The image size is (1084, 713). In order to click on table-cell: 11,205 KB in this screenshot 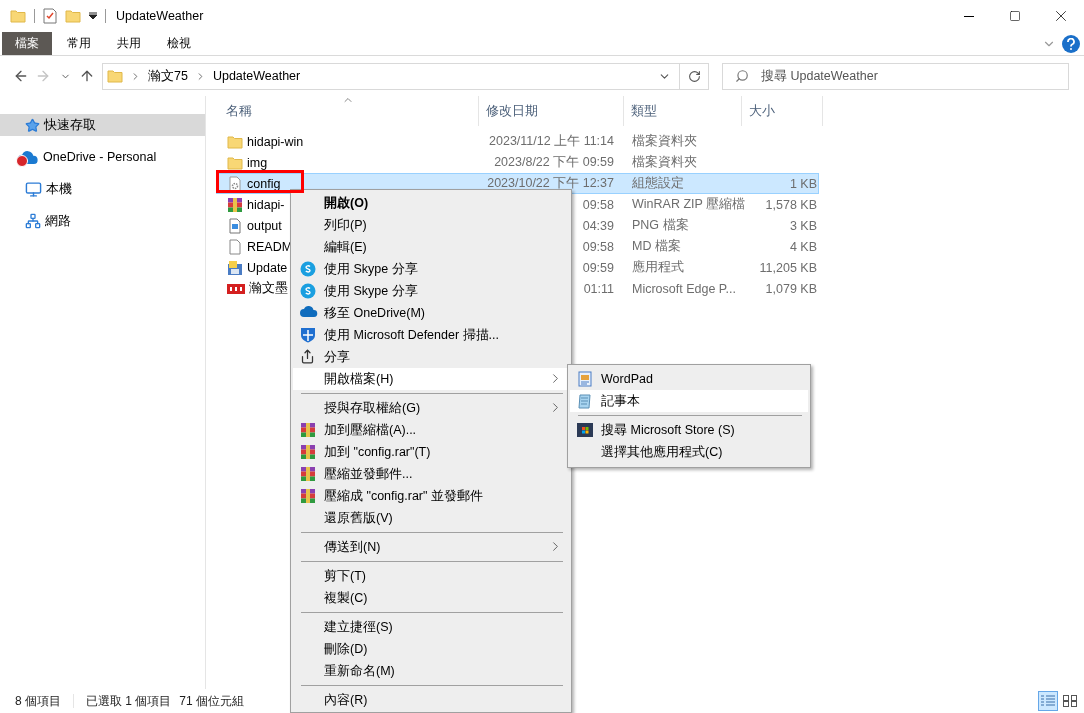, I will do `click(788, 267)`.